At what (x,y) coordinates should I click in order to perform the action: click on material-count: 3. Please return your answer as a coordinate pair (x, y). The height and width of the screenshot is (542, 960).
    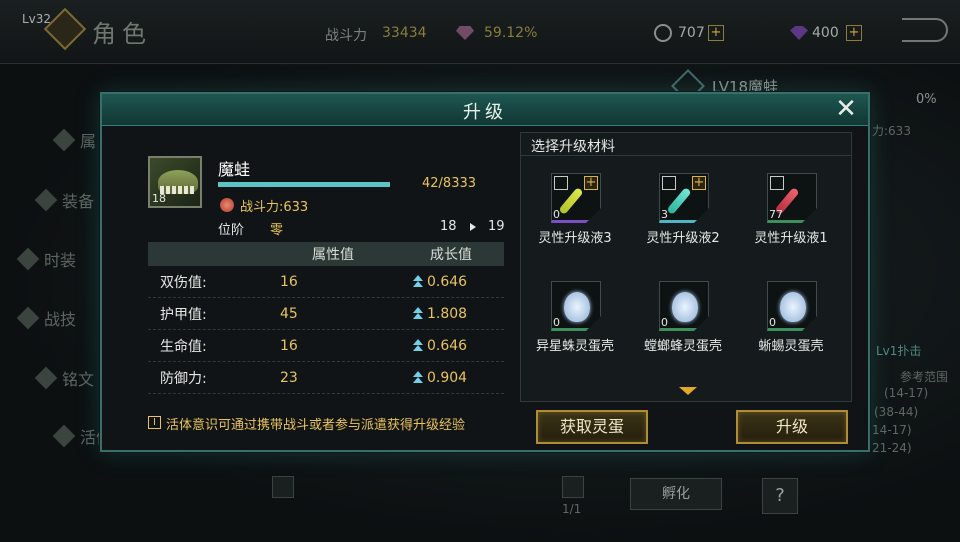
    Looking at the image, I should click on (664, 214).